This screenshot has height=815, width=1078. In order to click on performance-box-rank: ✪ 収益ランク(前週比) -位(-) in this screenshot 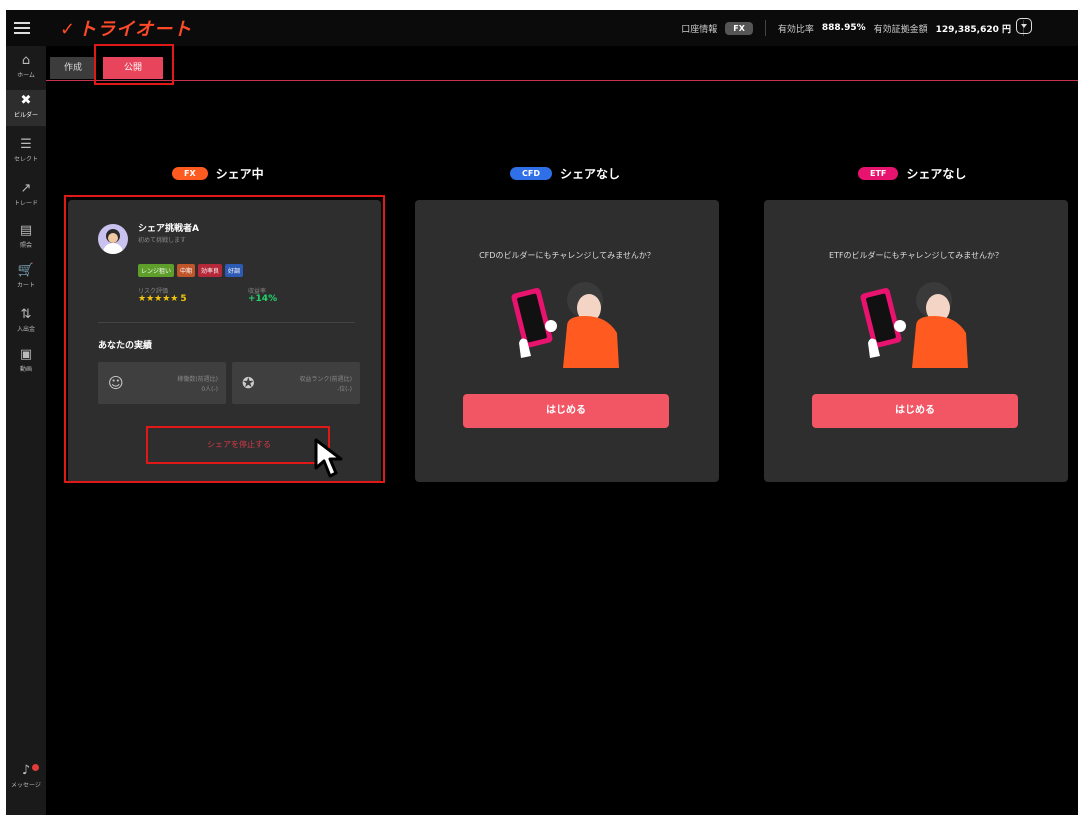, I will do `click(296, 383)`.